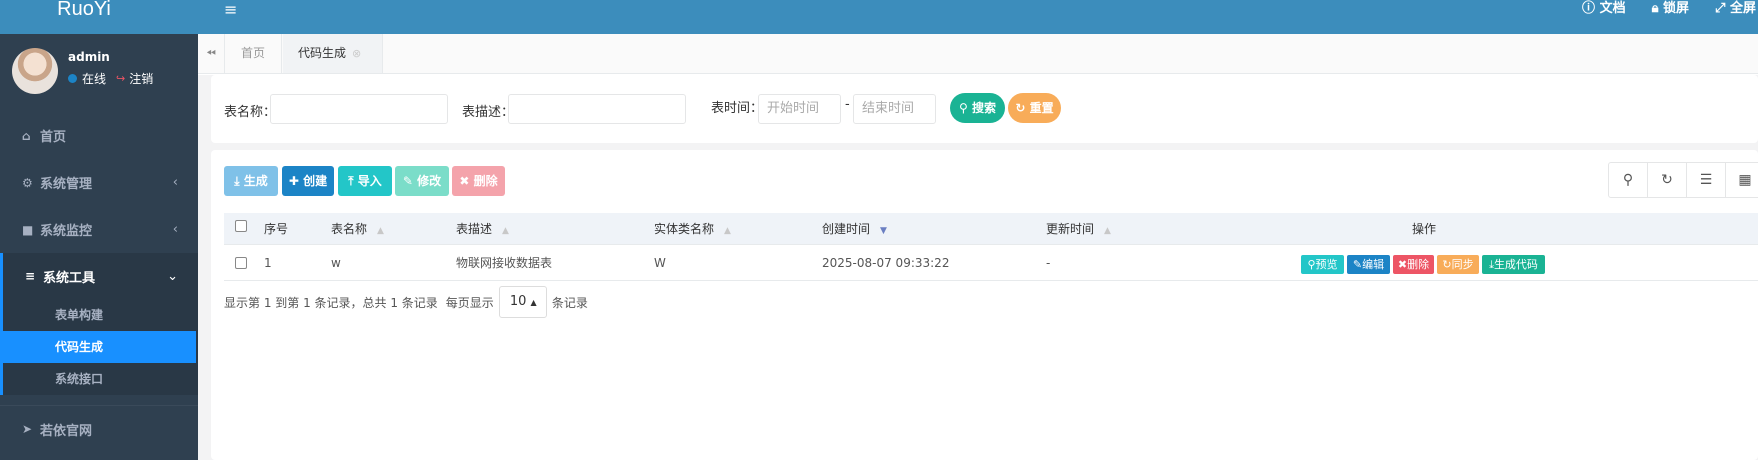  What do you see at coordinates (883, 231) in the screenshot?
I see `sort-desc-icon: ▼︎` at bounding box center [883, 231].